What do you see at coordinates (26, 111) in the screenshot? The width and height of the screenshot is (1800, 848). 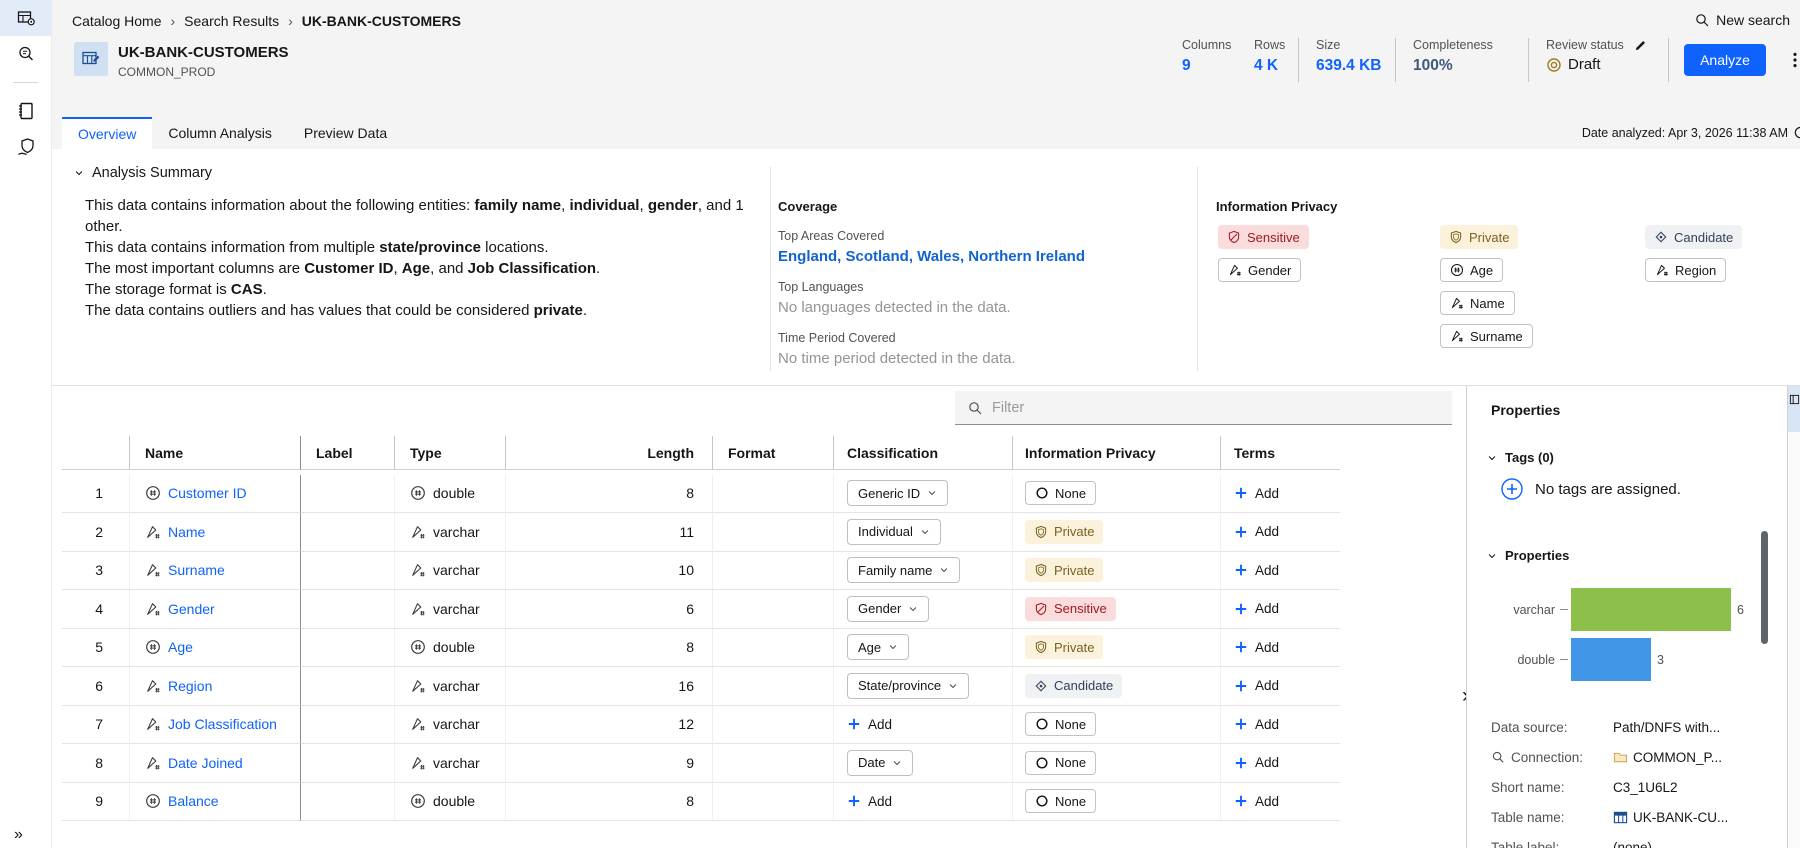 I see `nav-item-notebook` at bounding box center [26, 111].